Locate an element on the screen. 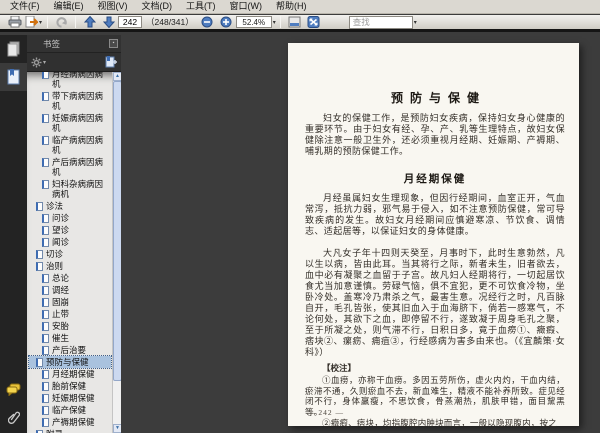 This screenshot has width=600, height=433. panel-options-button: ▪ is located at coordinates (113, 43).